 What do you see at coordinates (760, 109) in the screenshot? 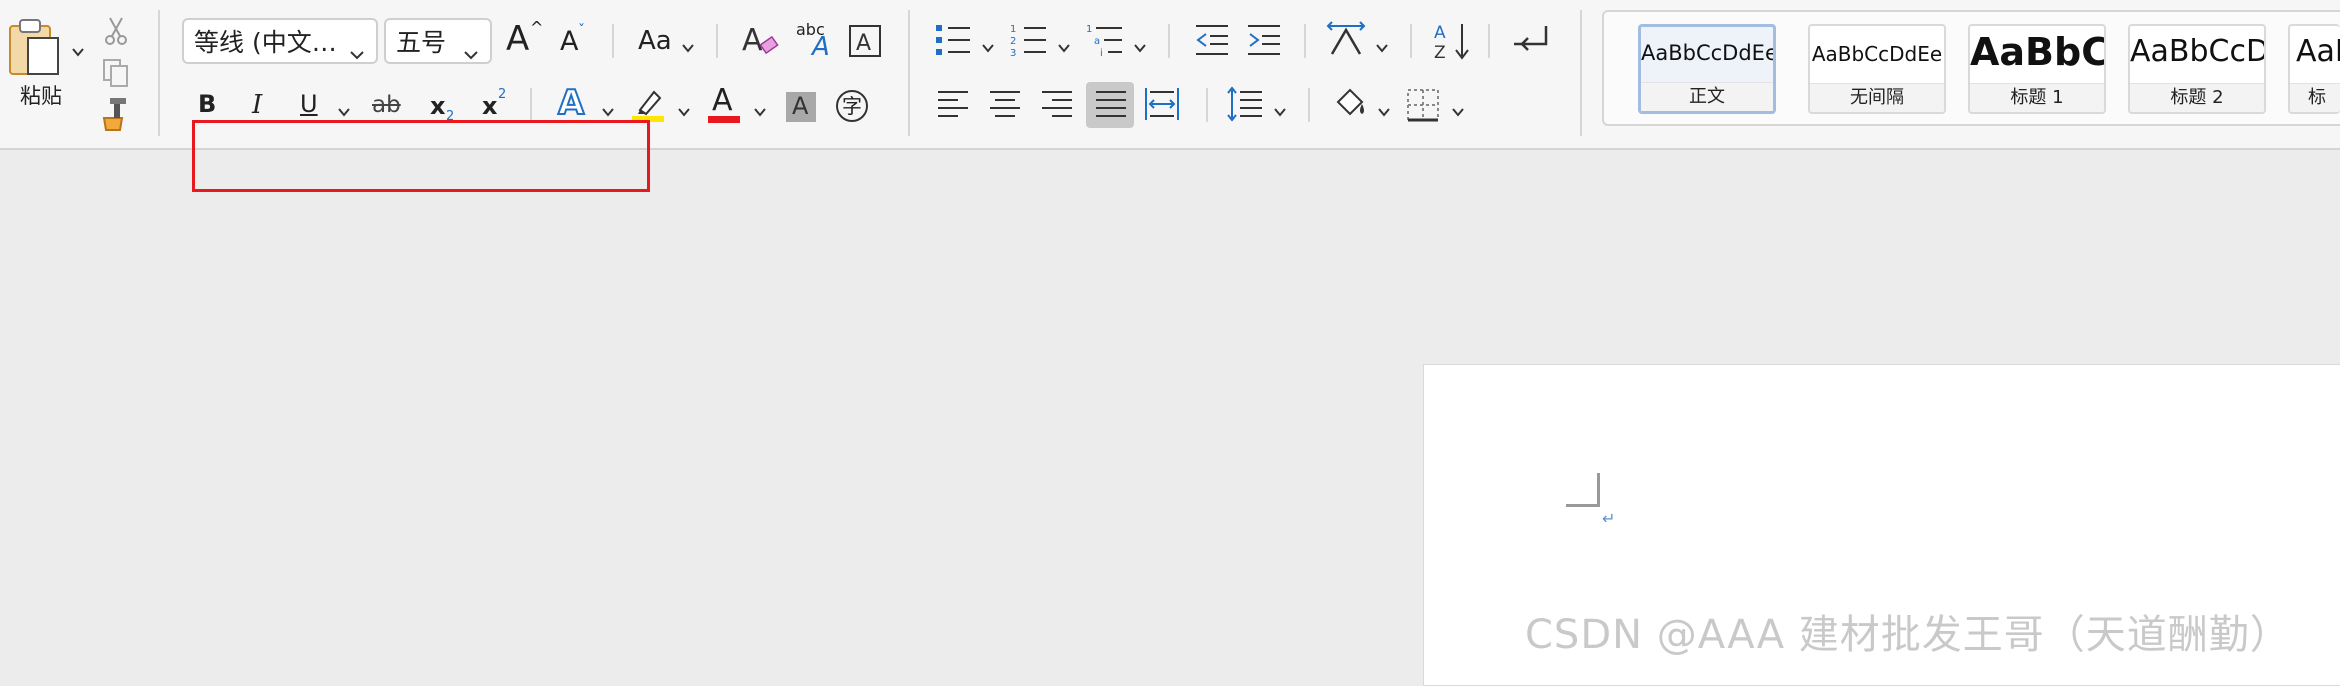
I see `font-color-dropdown-icon` at bounding box center [760, 109].